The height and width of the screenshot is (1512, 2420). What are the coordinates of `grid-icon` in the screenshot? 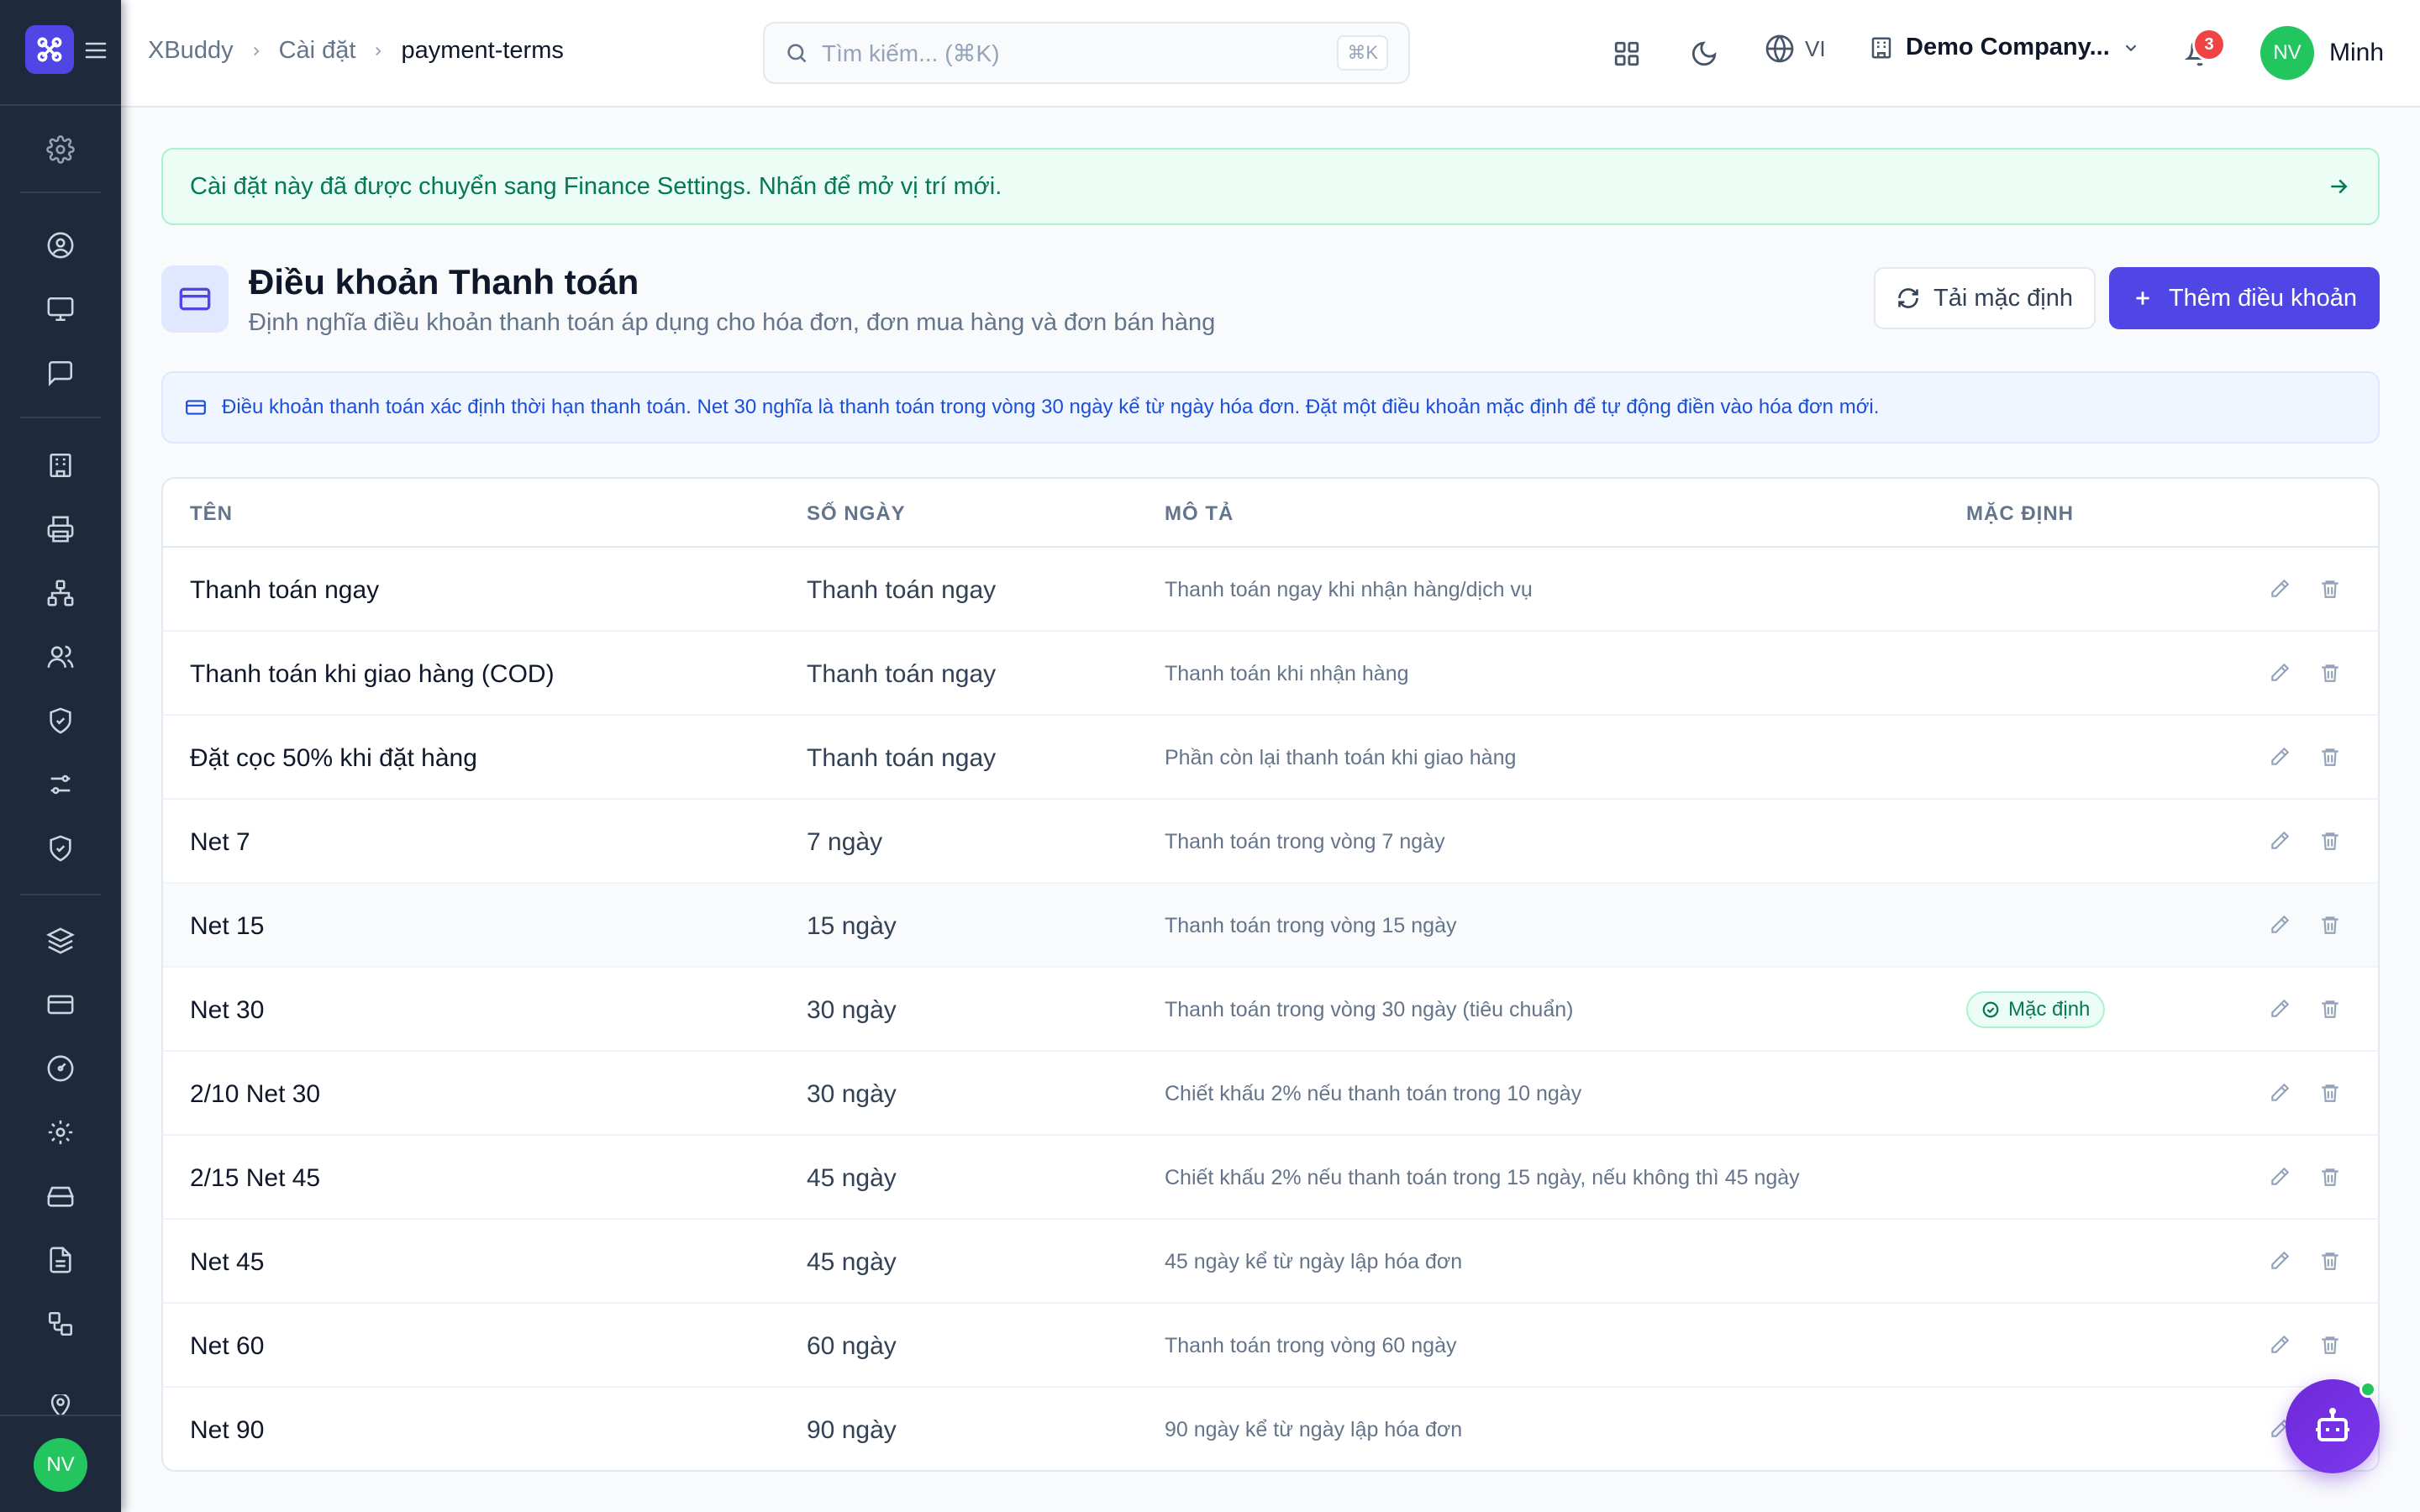 It's located at (1626, 53).